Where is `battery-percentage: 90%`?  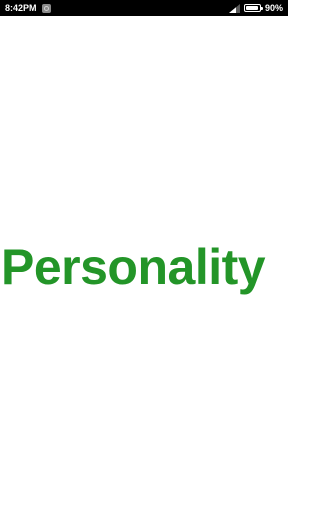
battery-percentage: 90% is located at coordinates (273, 8).